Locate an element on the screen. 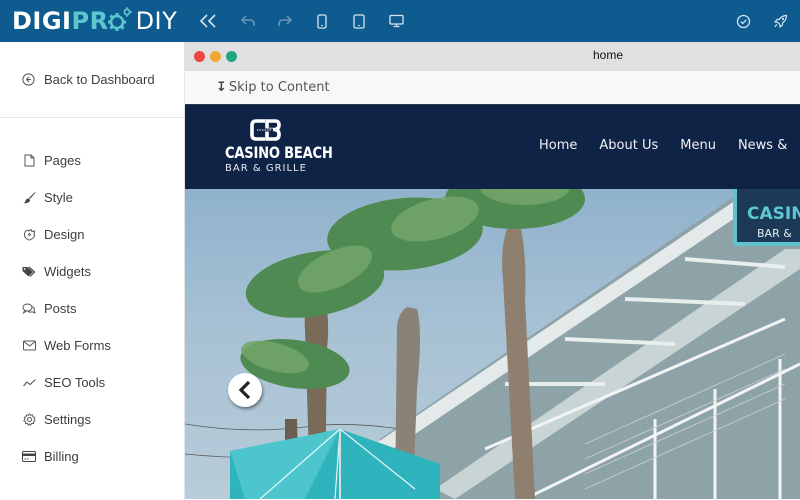 This screenshot has width=800, height=500. sidebar-item-label: SEO Tools is located at coordinates (75, 382).